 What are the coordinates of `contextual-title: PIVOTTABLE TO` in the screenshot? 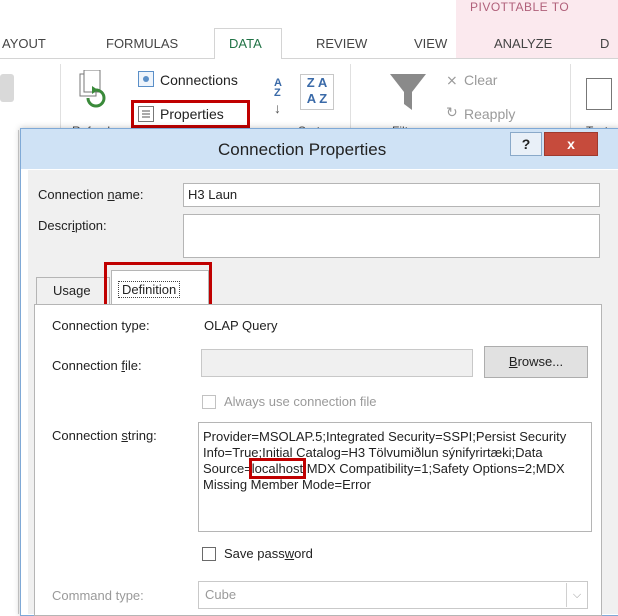 It's located at (520, 7).